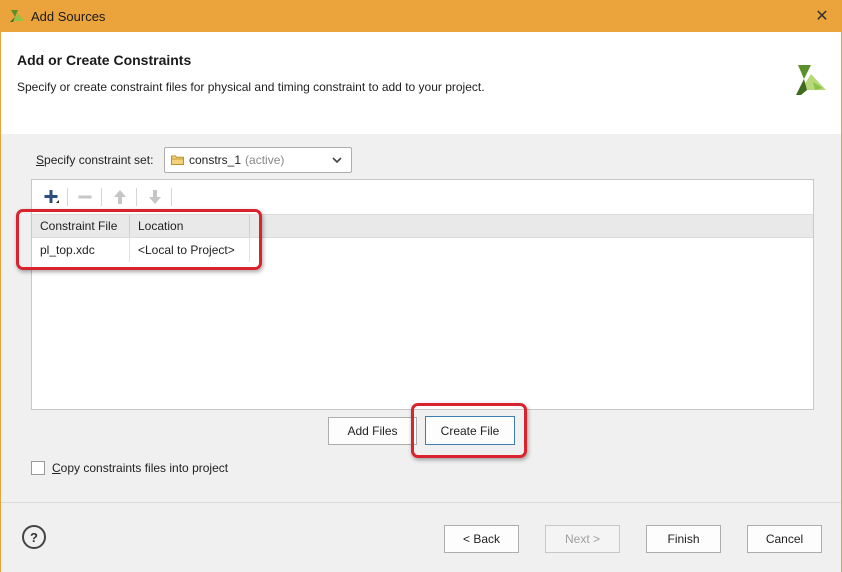  I want to click on cancel-button: Cancel, so click(784, 539).